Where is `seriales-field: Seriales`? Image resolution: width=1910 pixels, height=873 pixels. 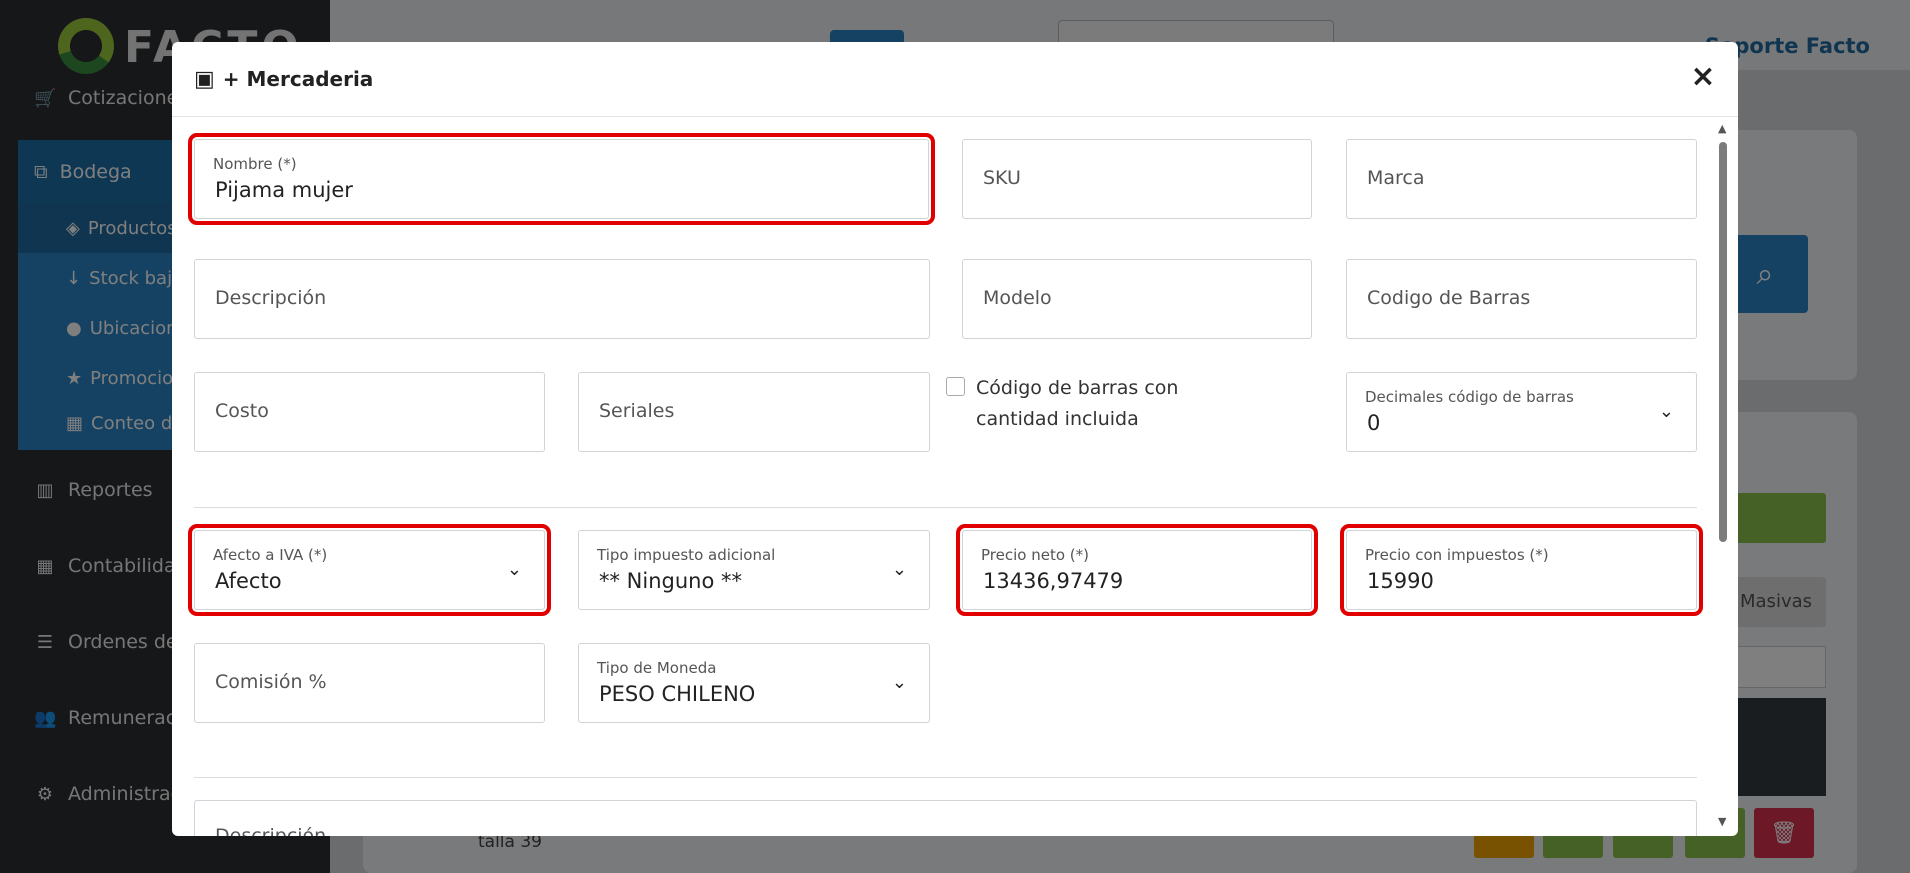 seriales-field: Seriales is located at coordinates (754, 412).